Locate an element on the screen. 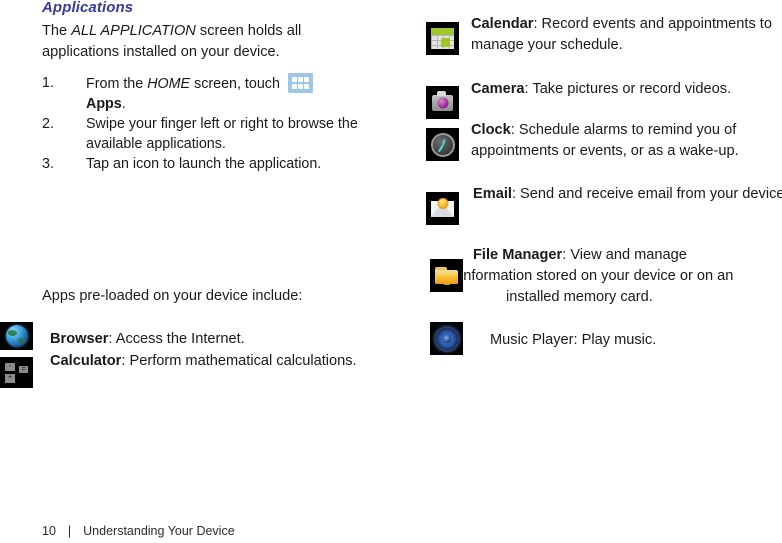 This screenshot has height=543, width=782. camera-glyph is located at coordinates (442, 101).